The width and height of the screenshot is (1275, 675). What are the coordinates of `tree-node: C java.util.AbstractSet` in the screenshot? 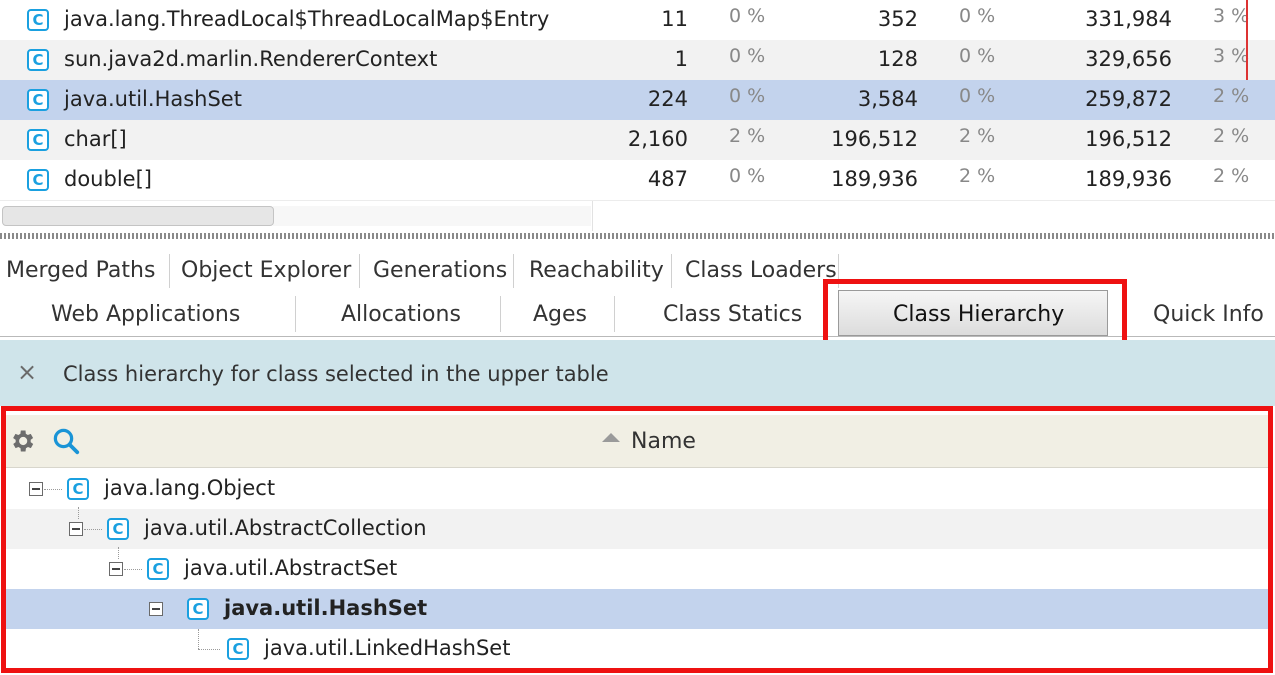 It's located at (637, 568).